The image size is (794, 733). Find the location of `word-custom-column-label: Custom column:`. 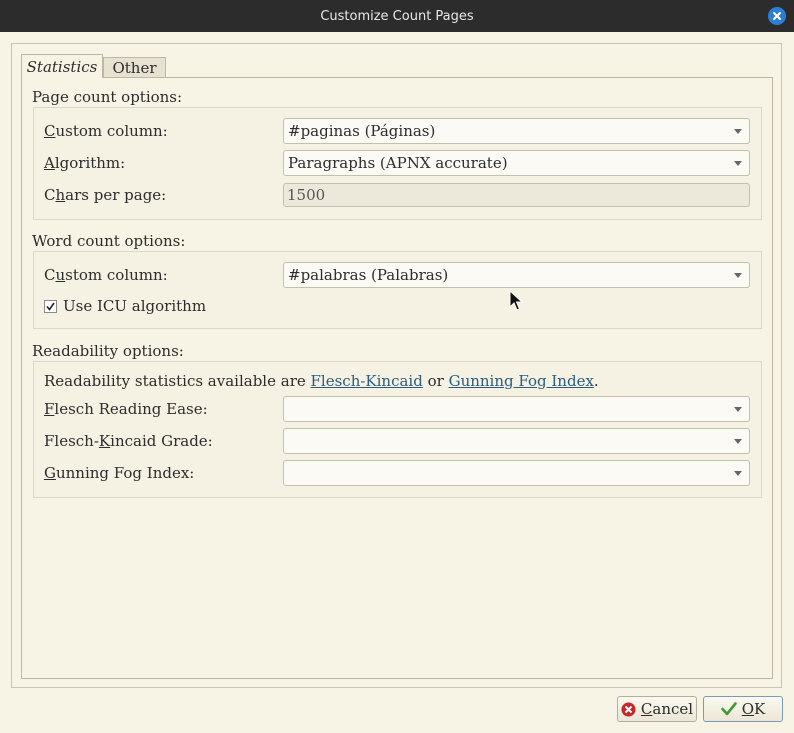

word-custom-column-label: Custom column: is located at coordinates (106, 275).